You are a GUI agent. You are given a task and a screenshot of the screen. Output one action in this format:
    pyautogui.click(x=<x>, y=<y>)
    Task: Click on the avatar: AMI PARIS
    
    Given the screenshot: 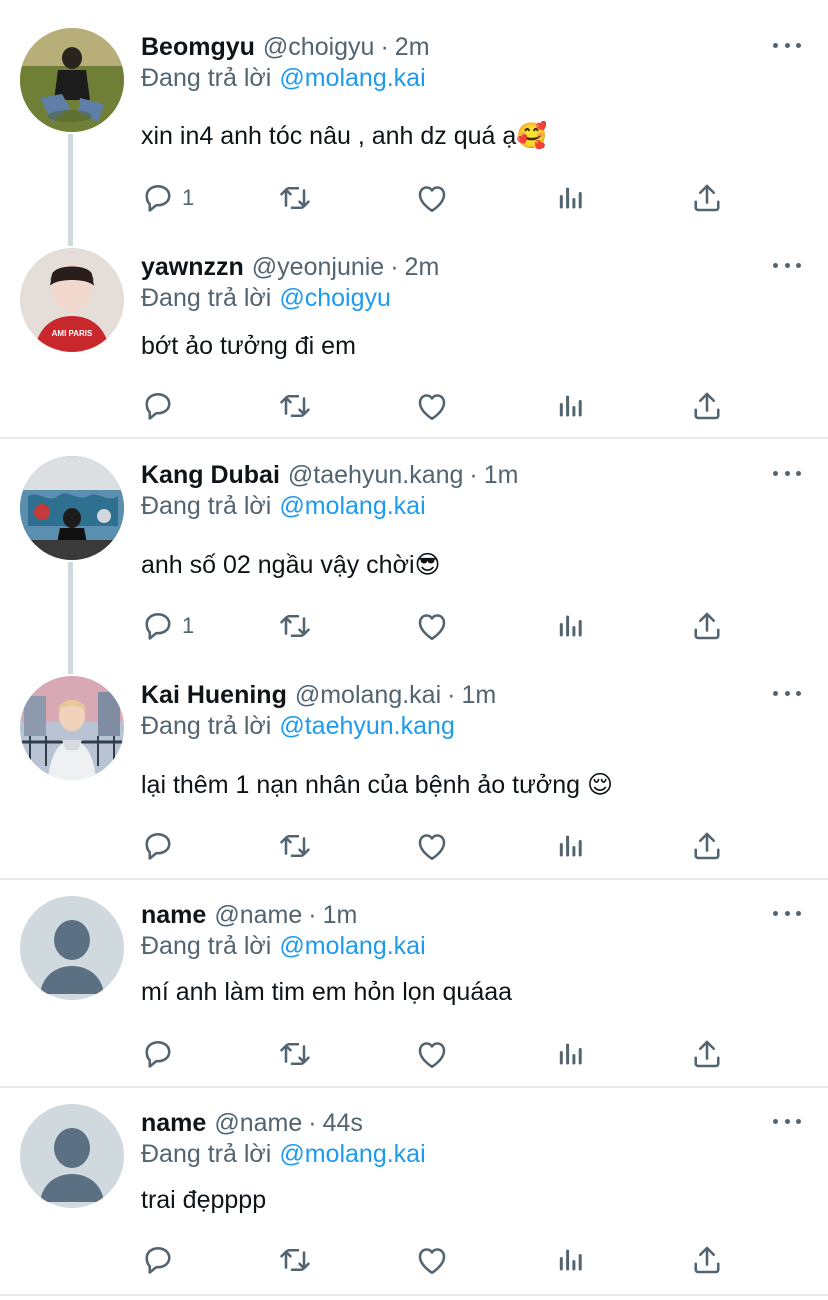 What is the action you would take?
    pyautogui.click(x=72, y=300)
    